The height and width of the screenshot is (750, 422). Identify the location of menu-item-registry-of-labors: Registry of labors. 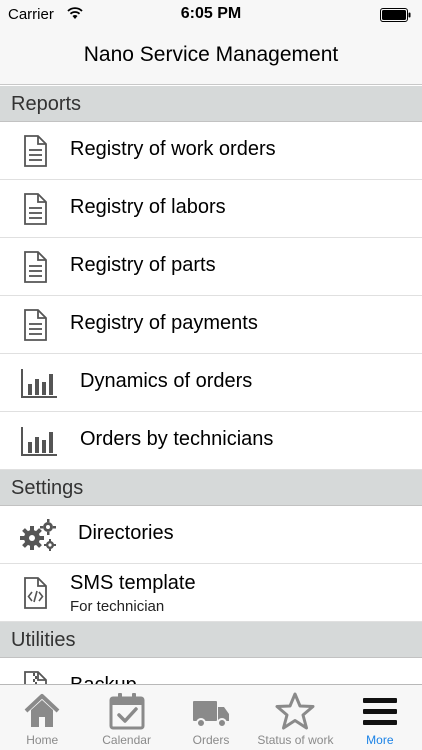
(211, 209).